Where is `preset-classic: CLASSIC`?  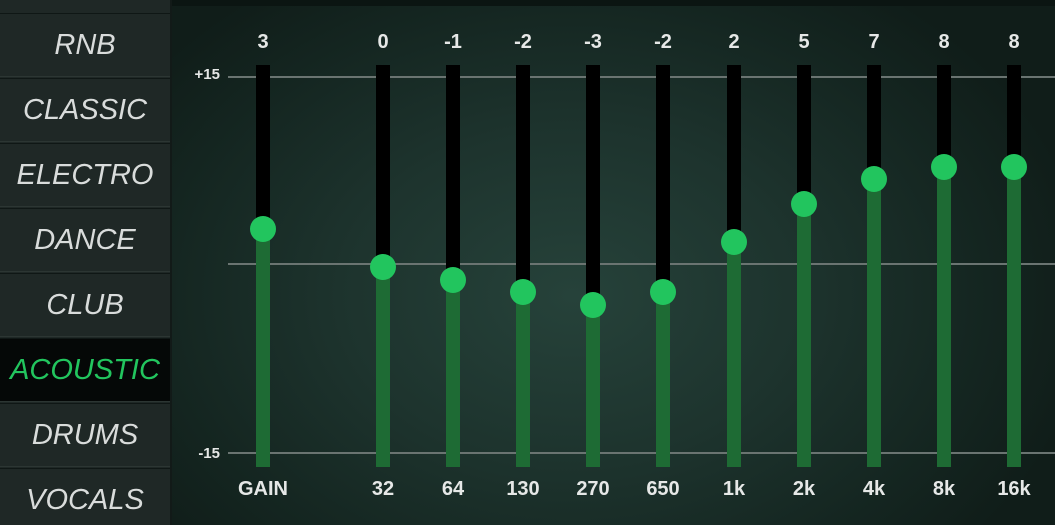 preset-classic: CLASSIC is located at coordinates (85, 110).